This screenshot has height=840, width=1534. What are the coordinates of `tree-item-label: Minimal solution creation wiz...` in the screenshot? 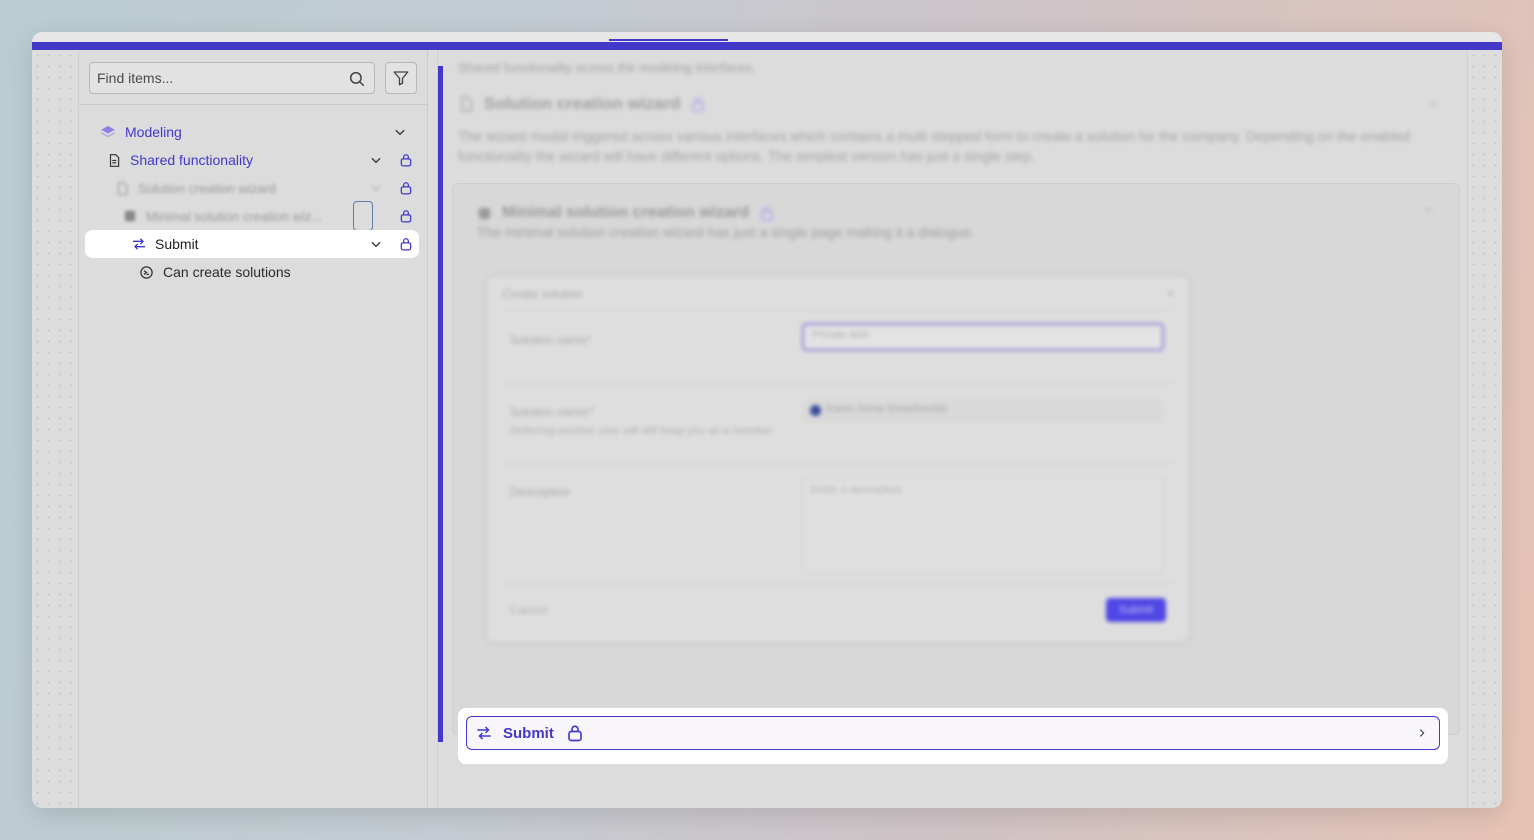 It's located at (234, 216).